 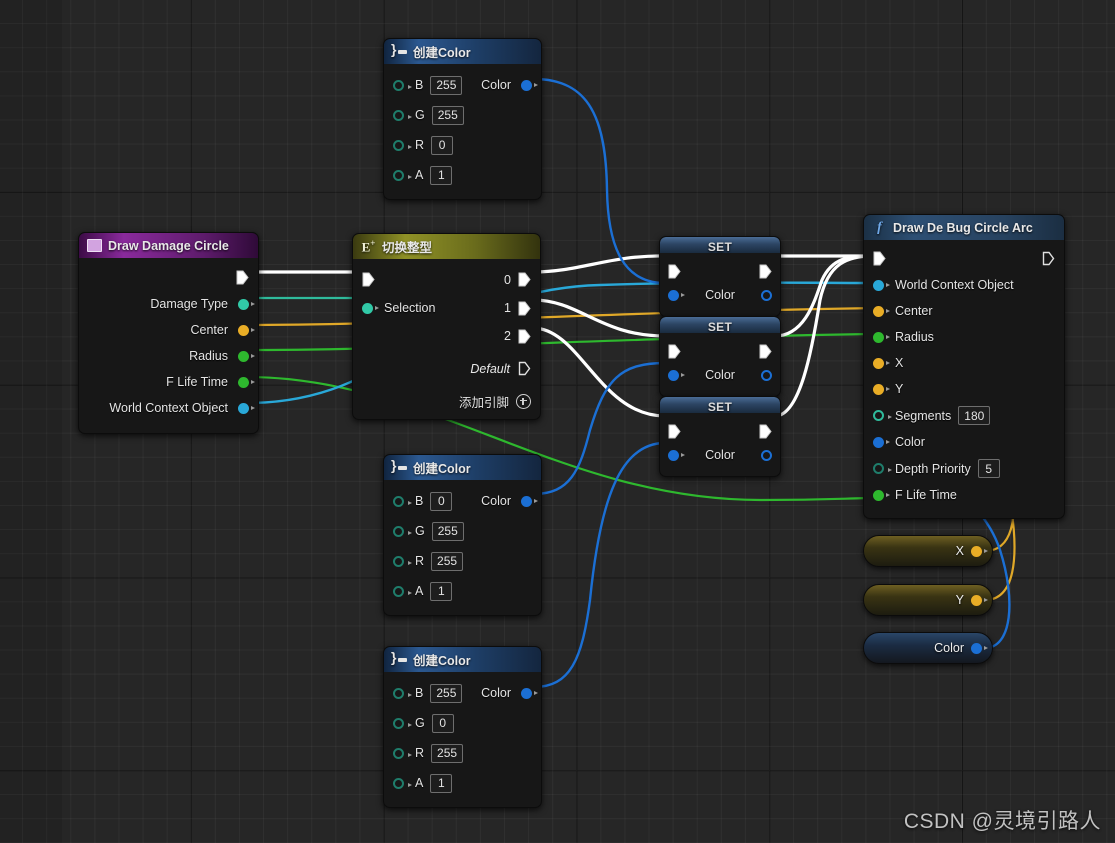 I want to click on variable-node-y: Y, so click(x=928, y=600).